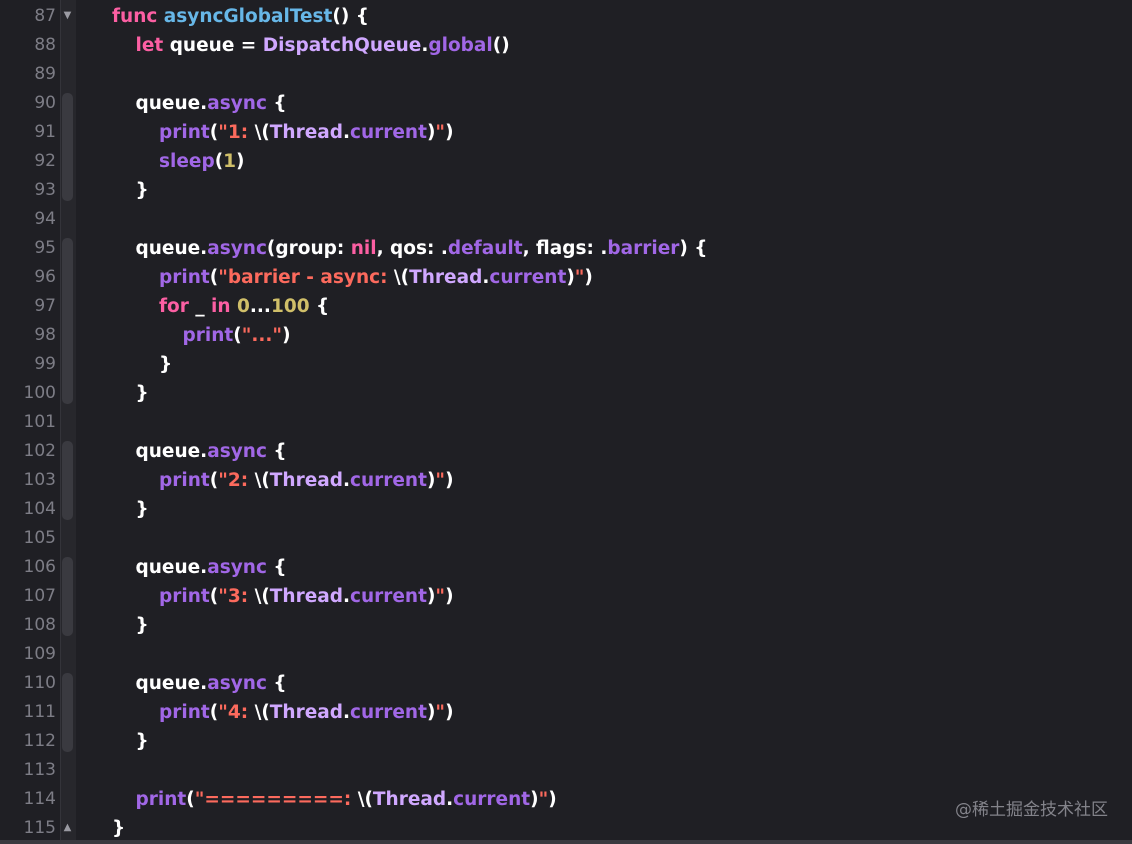 The image size is (1132, 844). What do you see at coordinates (346, 799) in the screenshot?
I see `code-text: print("=========: \(Thread.current)")` at bounding box center [346, 799].